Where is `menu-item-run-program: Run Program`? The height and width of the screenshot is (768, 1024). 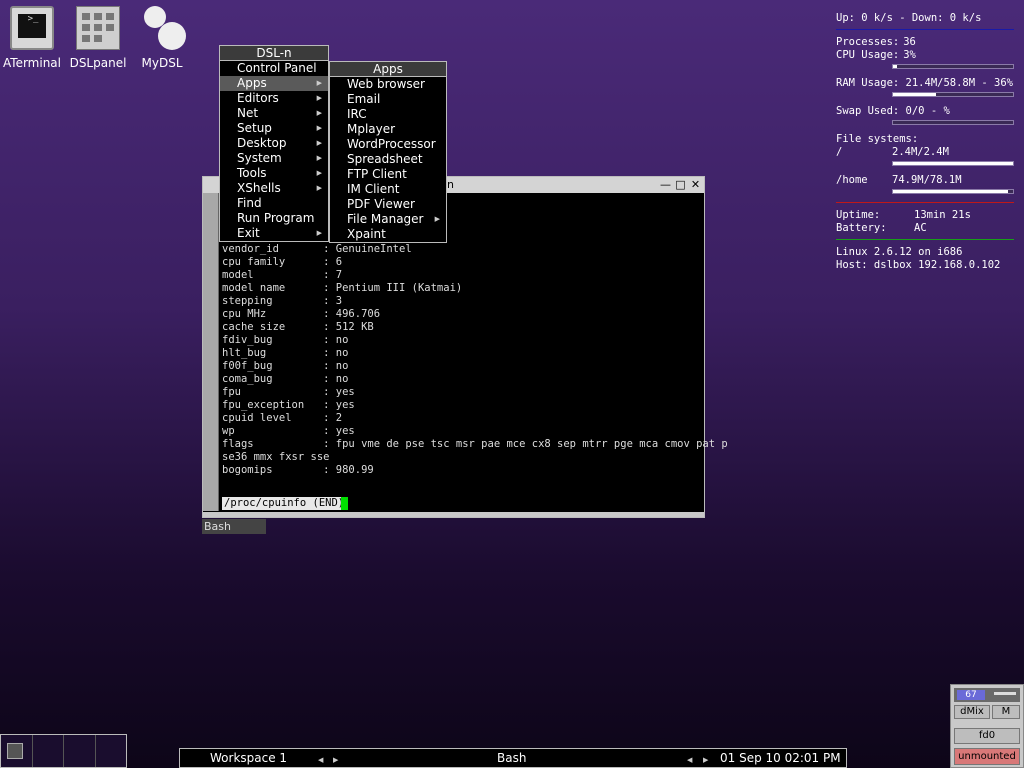
menu-item-run-program: Run Program is located at coordinates (274, 218).